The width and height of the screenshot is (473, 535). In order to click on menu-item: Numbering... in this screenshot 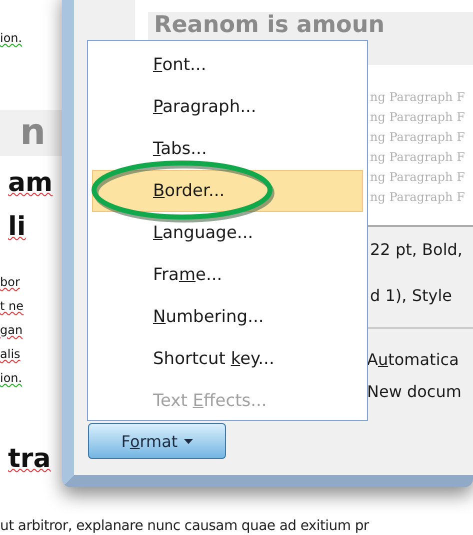, I will do `click(227, 317)`.